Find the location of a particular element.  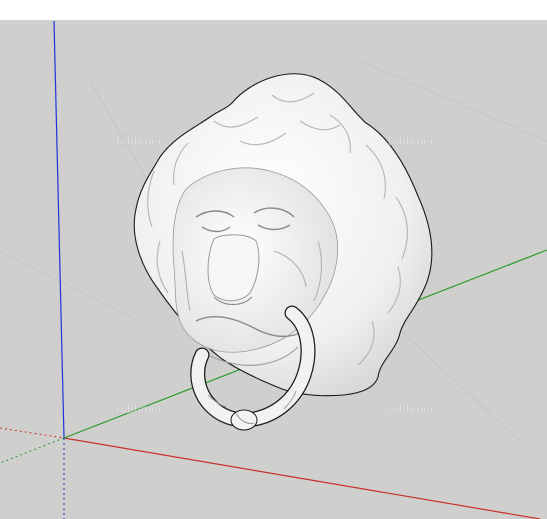

toolbar-area is located at coordinates (273, 10).